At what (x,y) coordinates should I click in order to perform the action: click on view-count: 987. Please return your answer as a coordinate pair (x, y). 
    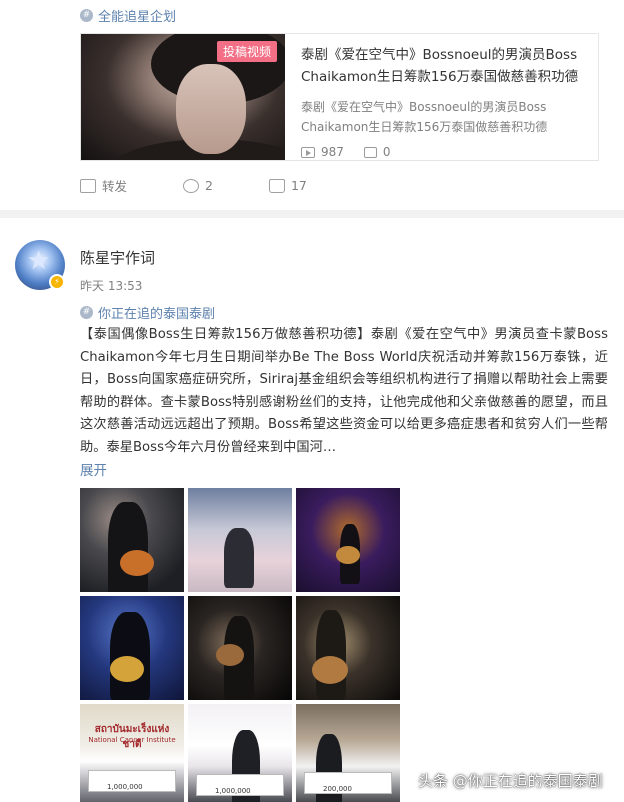
    Looking at the image, I should click on (322, 152).